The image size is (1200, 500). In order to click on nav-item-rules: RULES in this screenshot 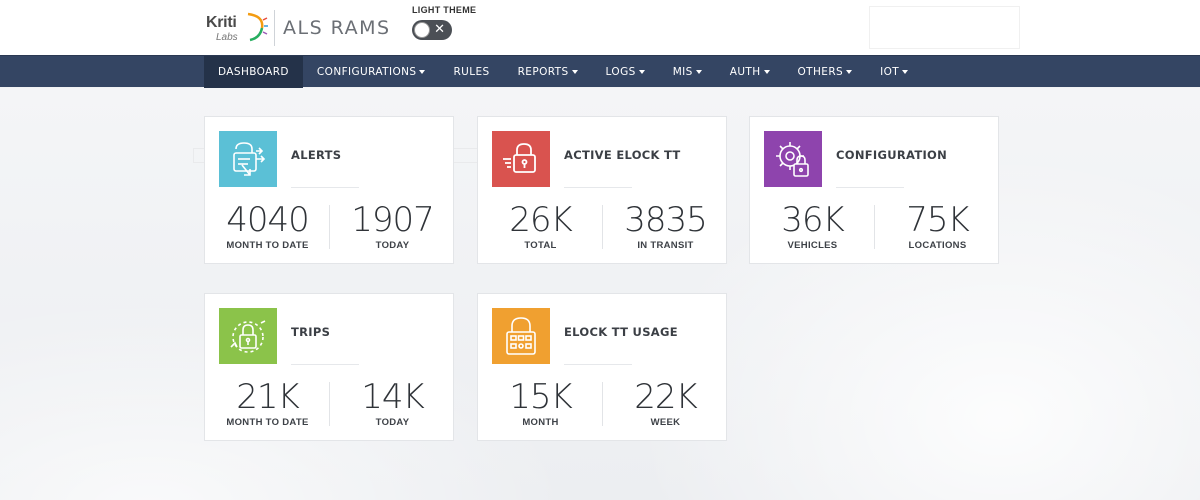, I will do `click(471, 72)`.